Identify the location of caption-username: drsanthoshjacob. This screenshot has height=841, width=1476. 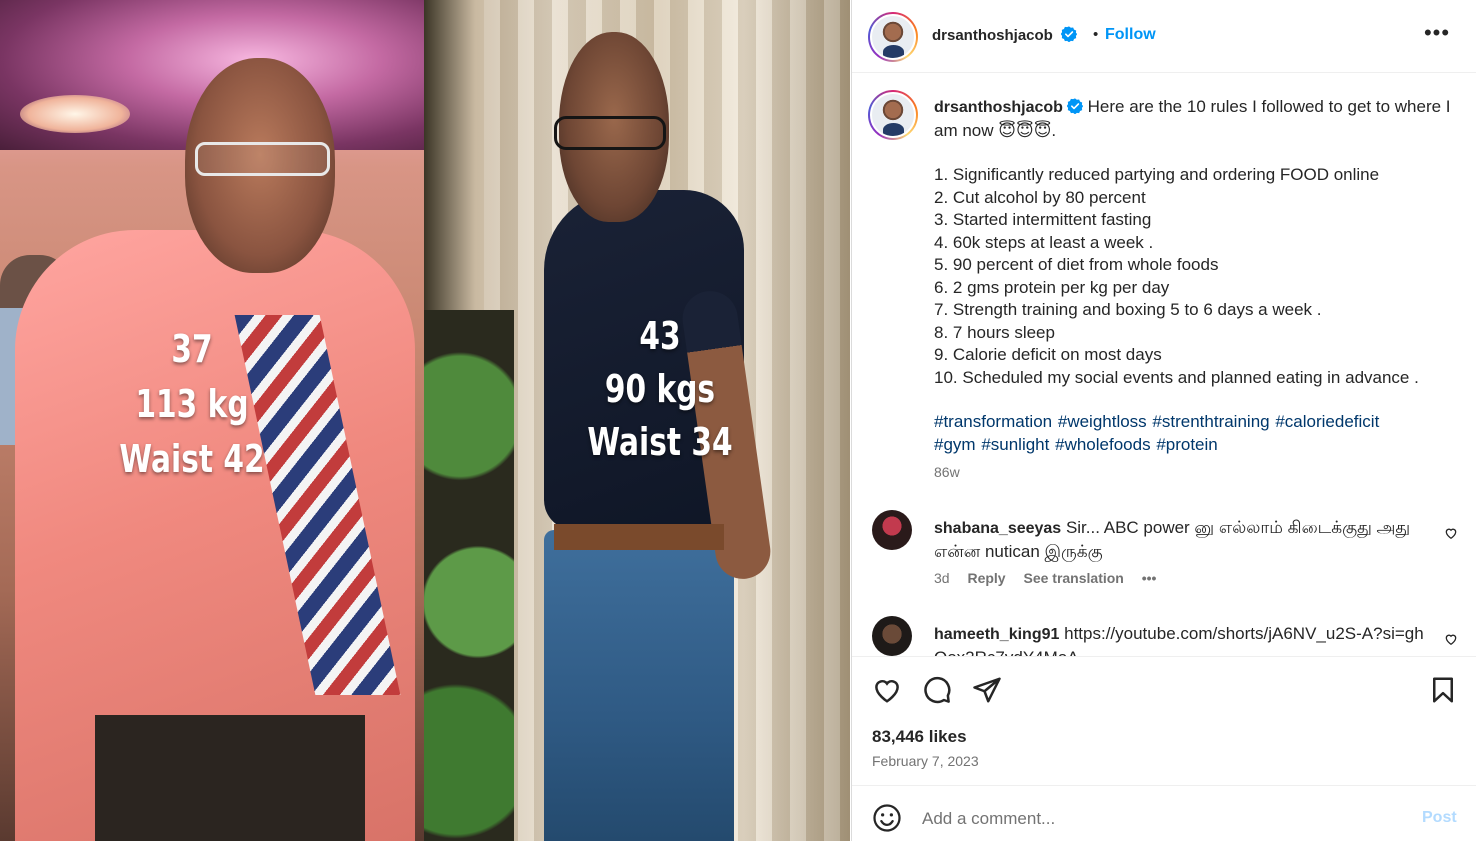
(998, 107).